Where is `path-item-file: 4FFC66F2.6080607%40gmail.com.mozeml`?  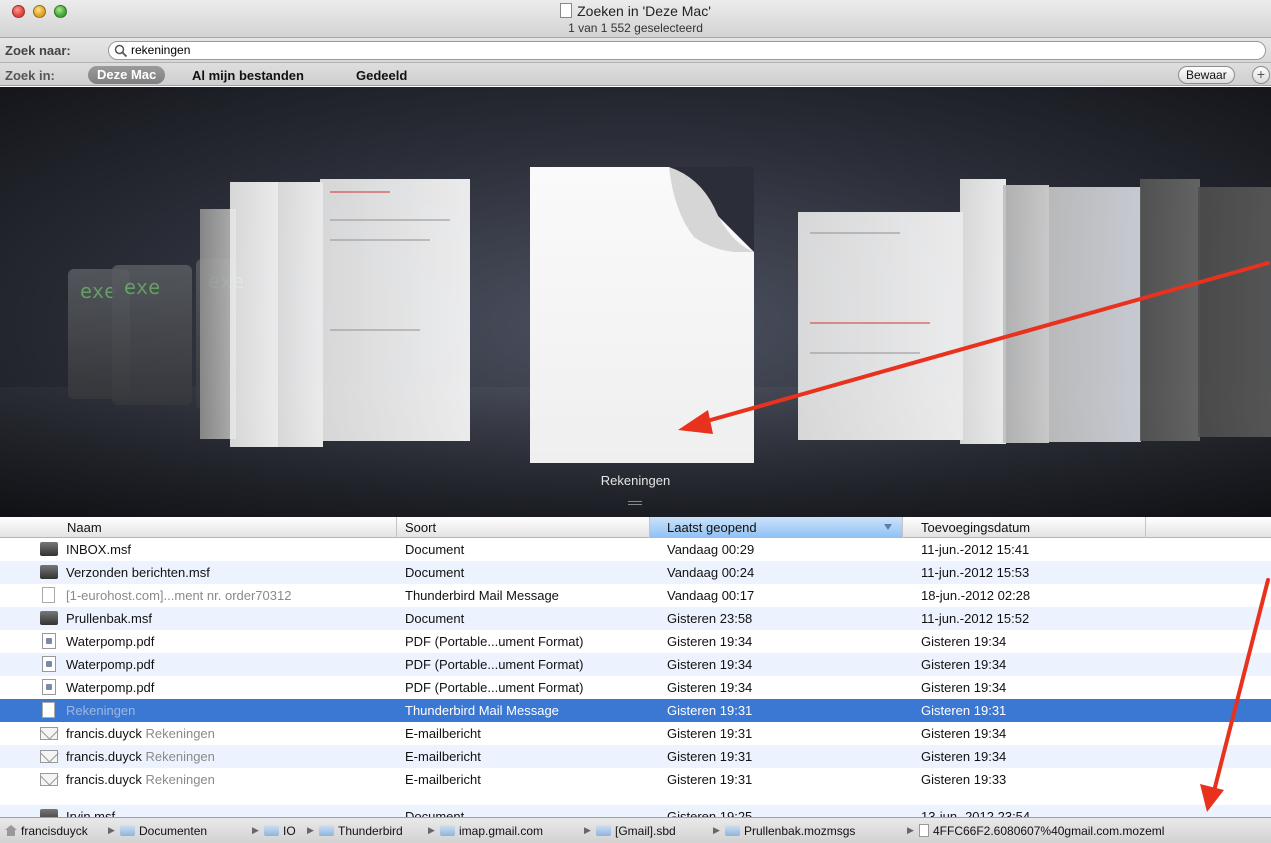 path-item-file: 4FFC66F2.6080607%40gmail.com.mozeml is located at coordinates (1041, 831).